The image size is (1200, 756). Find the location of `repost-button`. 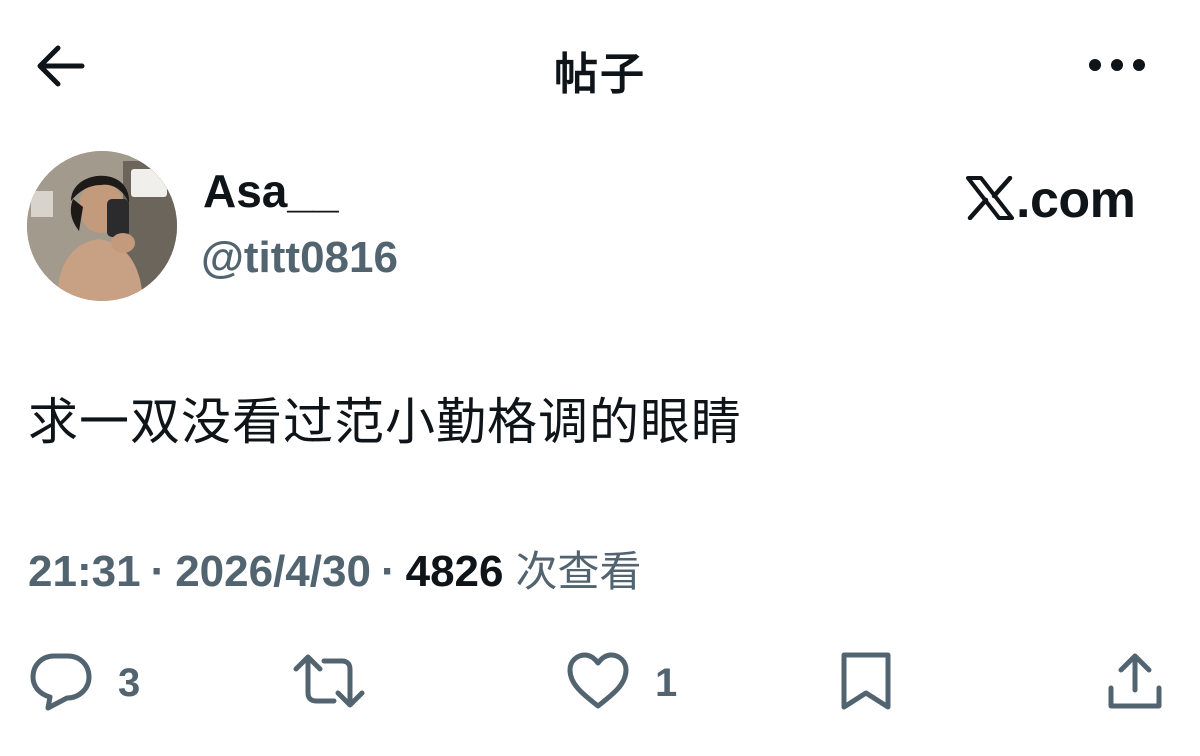

repost-button is located at coordinates (329, 683).